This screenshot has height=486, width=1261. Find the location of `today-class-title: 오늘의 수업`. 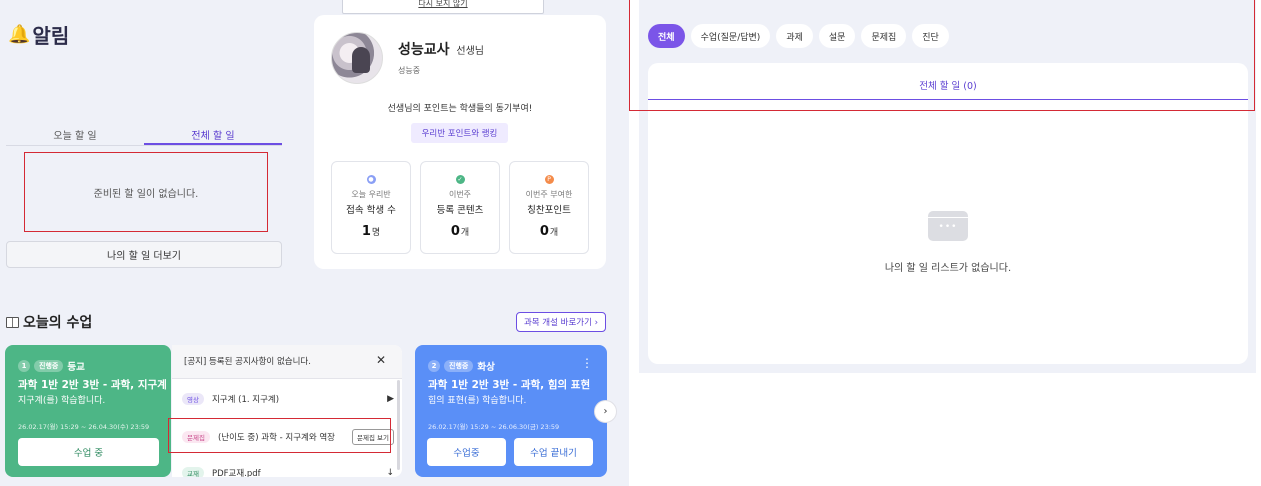

today-class-title: 오늘의 수업 is located at coordinates (58, 323).